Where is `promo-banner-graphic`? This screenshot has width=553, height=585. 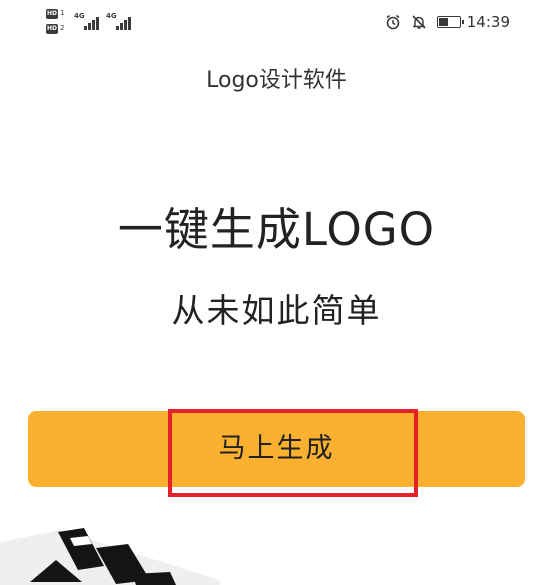
promo-banner-graphic is located at coordinates (110, 552).